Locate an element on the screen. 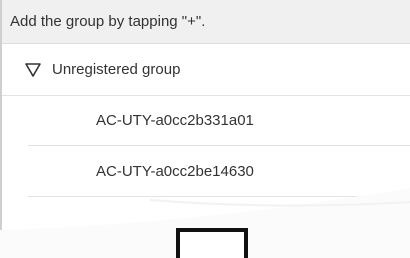 The image size is (410, 258). device-name: AC-UTY-a0cc2b331a01 is located at coordinates (175, 120).